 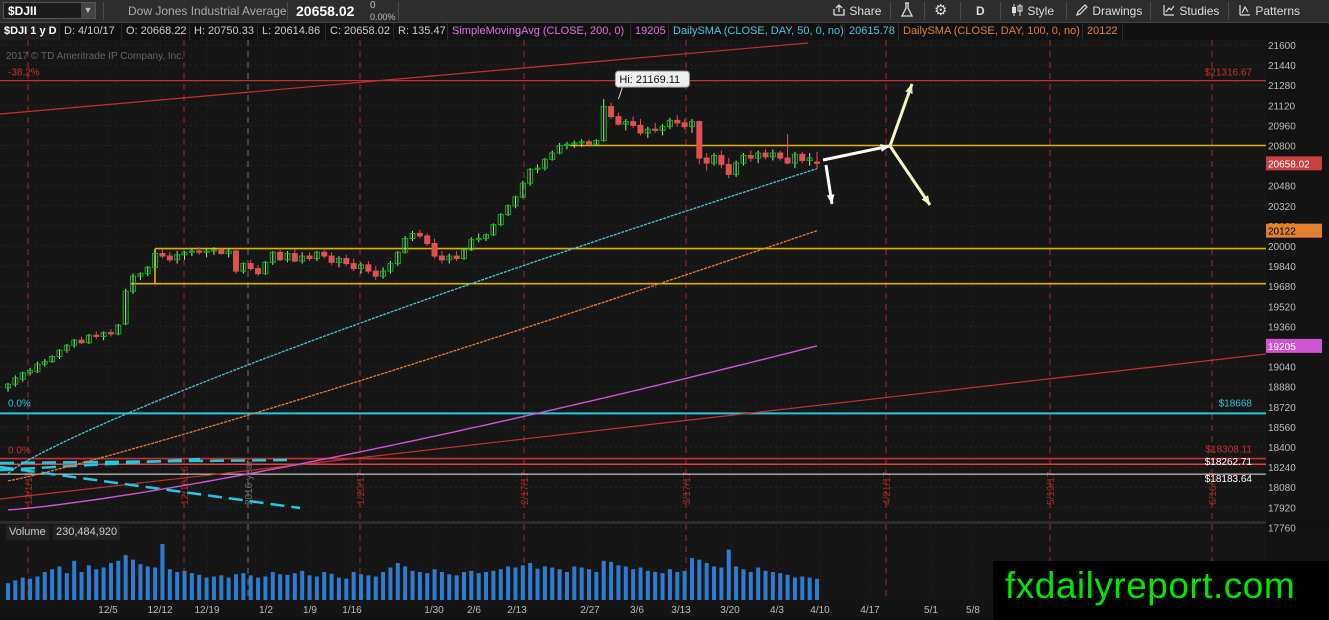 I want to click on level-price-label: $18668, so click(x=1236, y=403).